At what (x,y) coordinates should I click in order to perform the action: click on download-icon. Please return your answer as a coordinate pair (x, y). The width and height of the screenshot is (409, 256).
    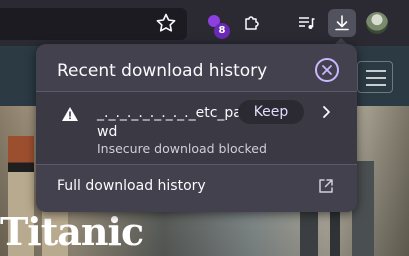
    Looking at the image, I should click on (342, 23).